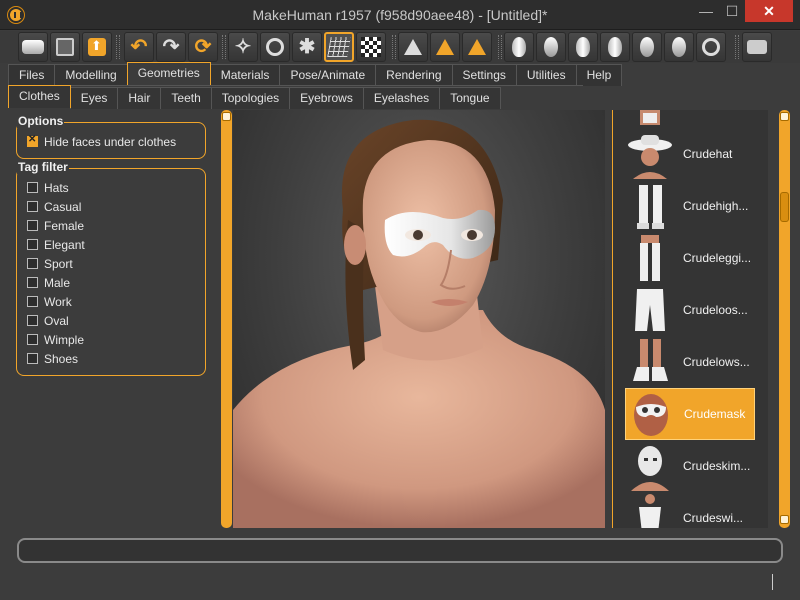  Describe the element at coordinates (94, 98) in the screenshot. I see `subtab-eyes: Eyes` at that location.